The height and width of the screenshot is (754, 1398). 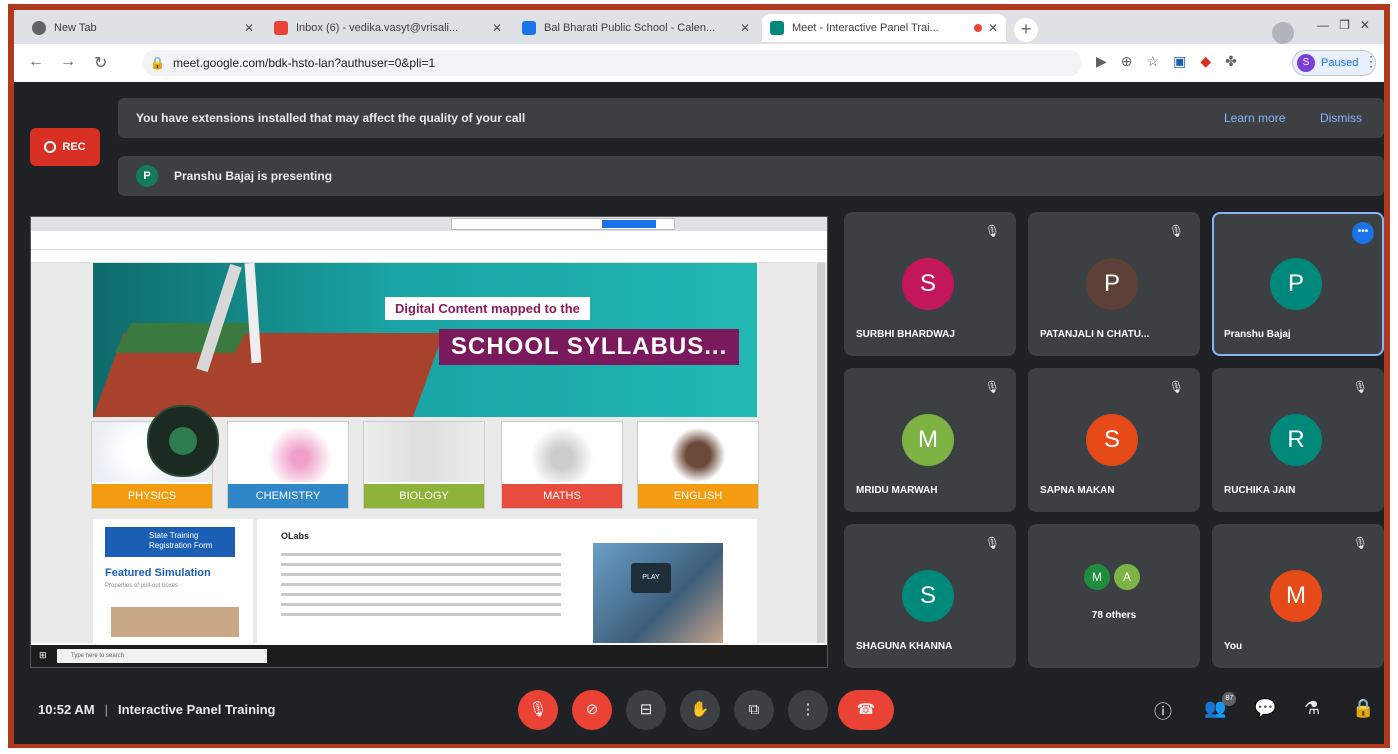 What do you see at coordinates (157, 63) in the screenshot?
I see `lock-icon: 🔒` at bounding box center [157, 63].